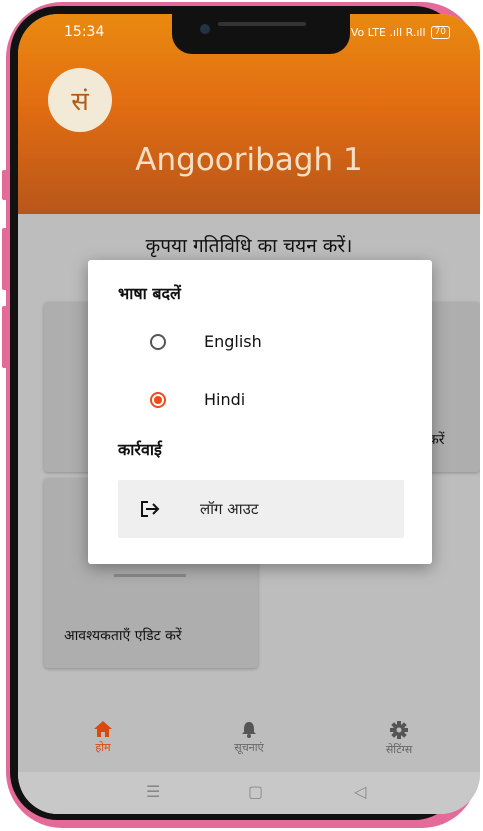 This screenshot has height=831, width=483. I want to click on logout-icon, so click(151, 509).